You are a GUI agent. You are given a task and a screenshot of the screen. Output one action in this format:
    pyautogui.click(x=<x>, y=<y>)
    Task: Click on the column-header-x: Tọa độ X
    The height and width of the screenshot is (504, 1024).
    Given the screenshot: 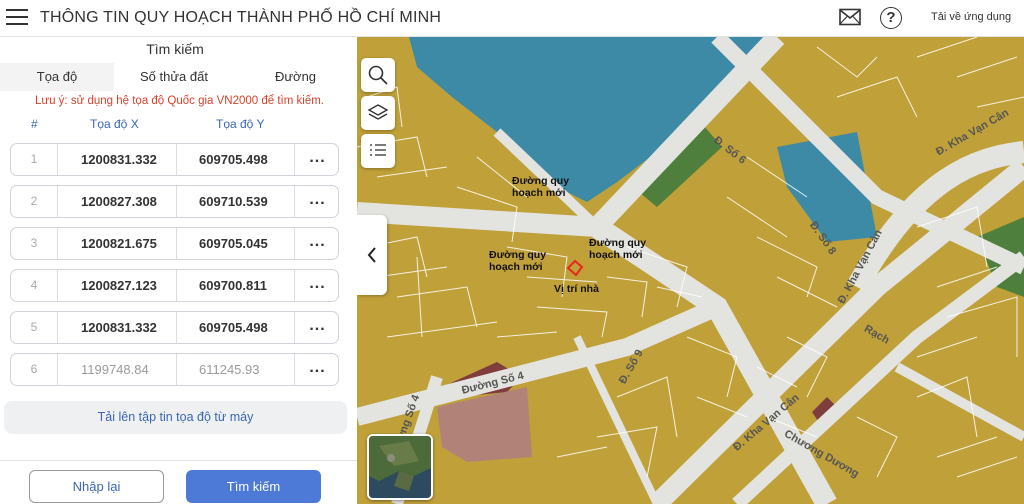 What is the action you would take?
    pyautogui.click(x=114, y=124)
    